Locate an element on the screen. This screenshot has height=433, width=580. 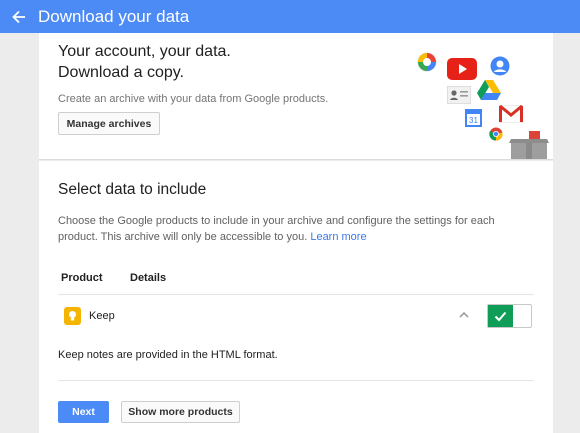
divider is located at coordinates (296, 380).